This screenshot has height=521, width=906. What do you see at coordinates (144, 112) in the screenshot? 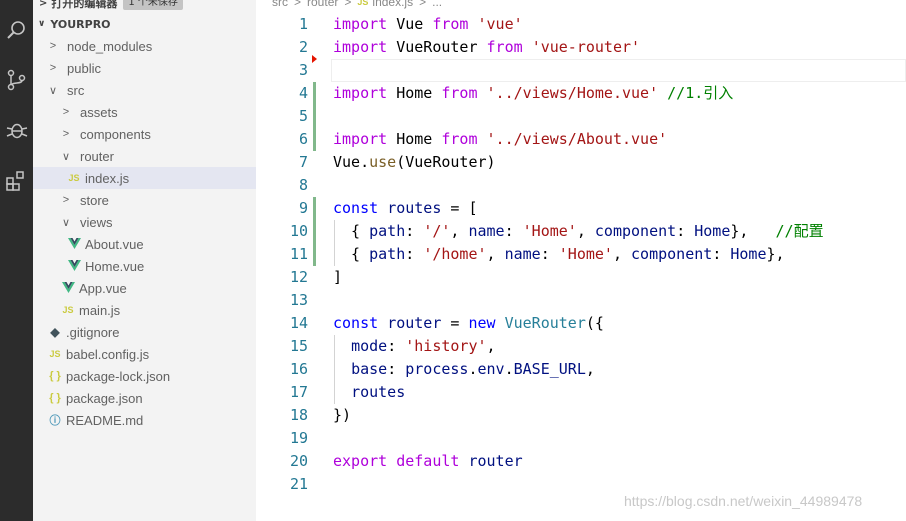
I see `tree-item: > assets` at bounding box center [144, 112].